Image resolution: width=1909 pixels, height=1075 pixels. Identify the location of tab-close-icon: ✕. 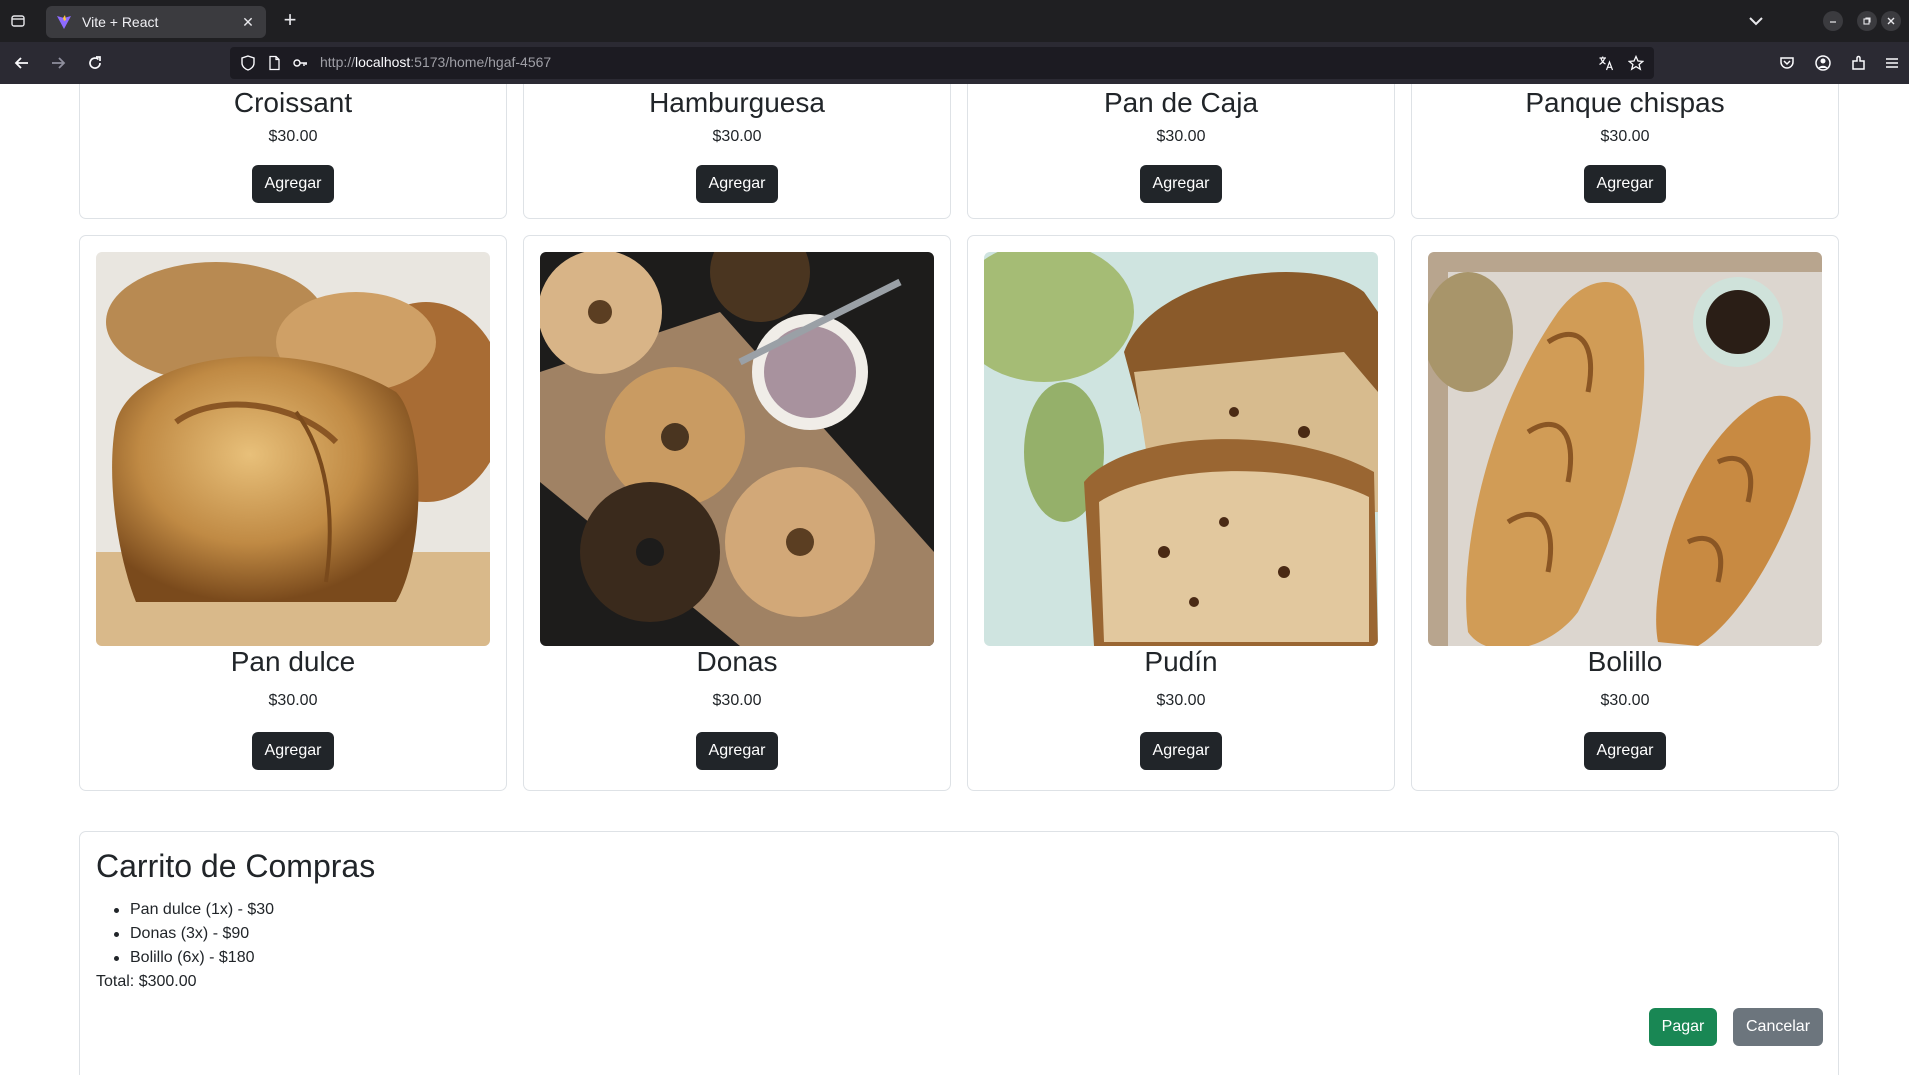
(248, 22).